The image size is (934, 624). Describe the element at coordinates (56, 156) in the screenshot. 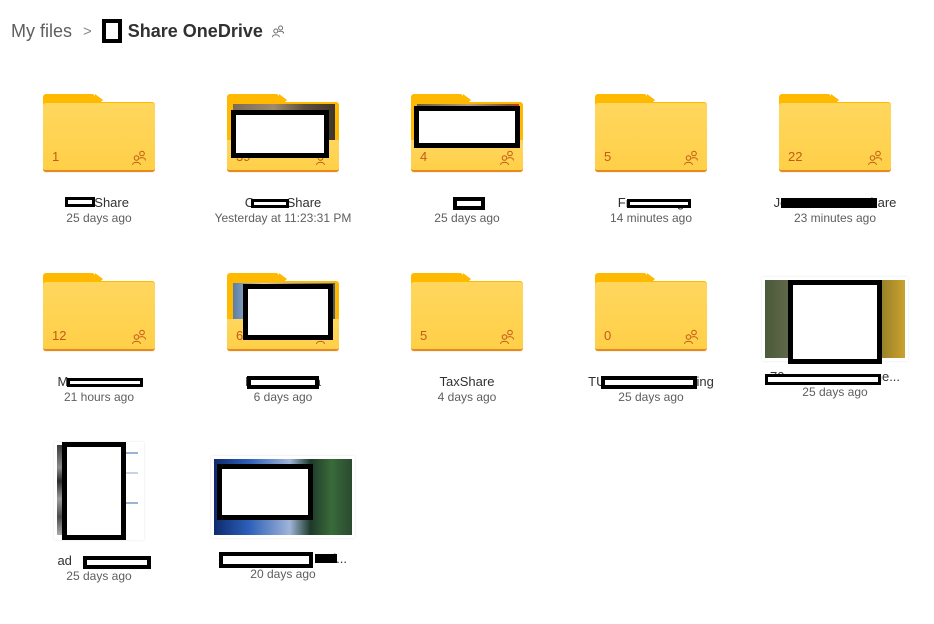

I see `item-count: 1` at that location.